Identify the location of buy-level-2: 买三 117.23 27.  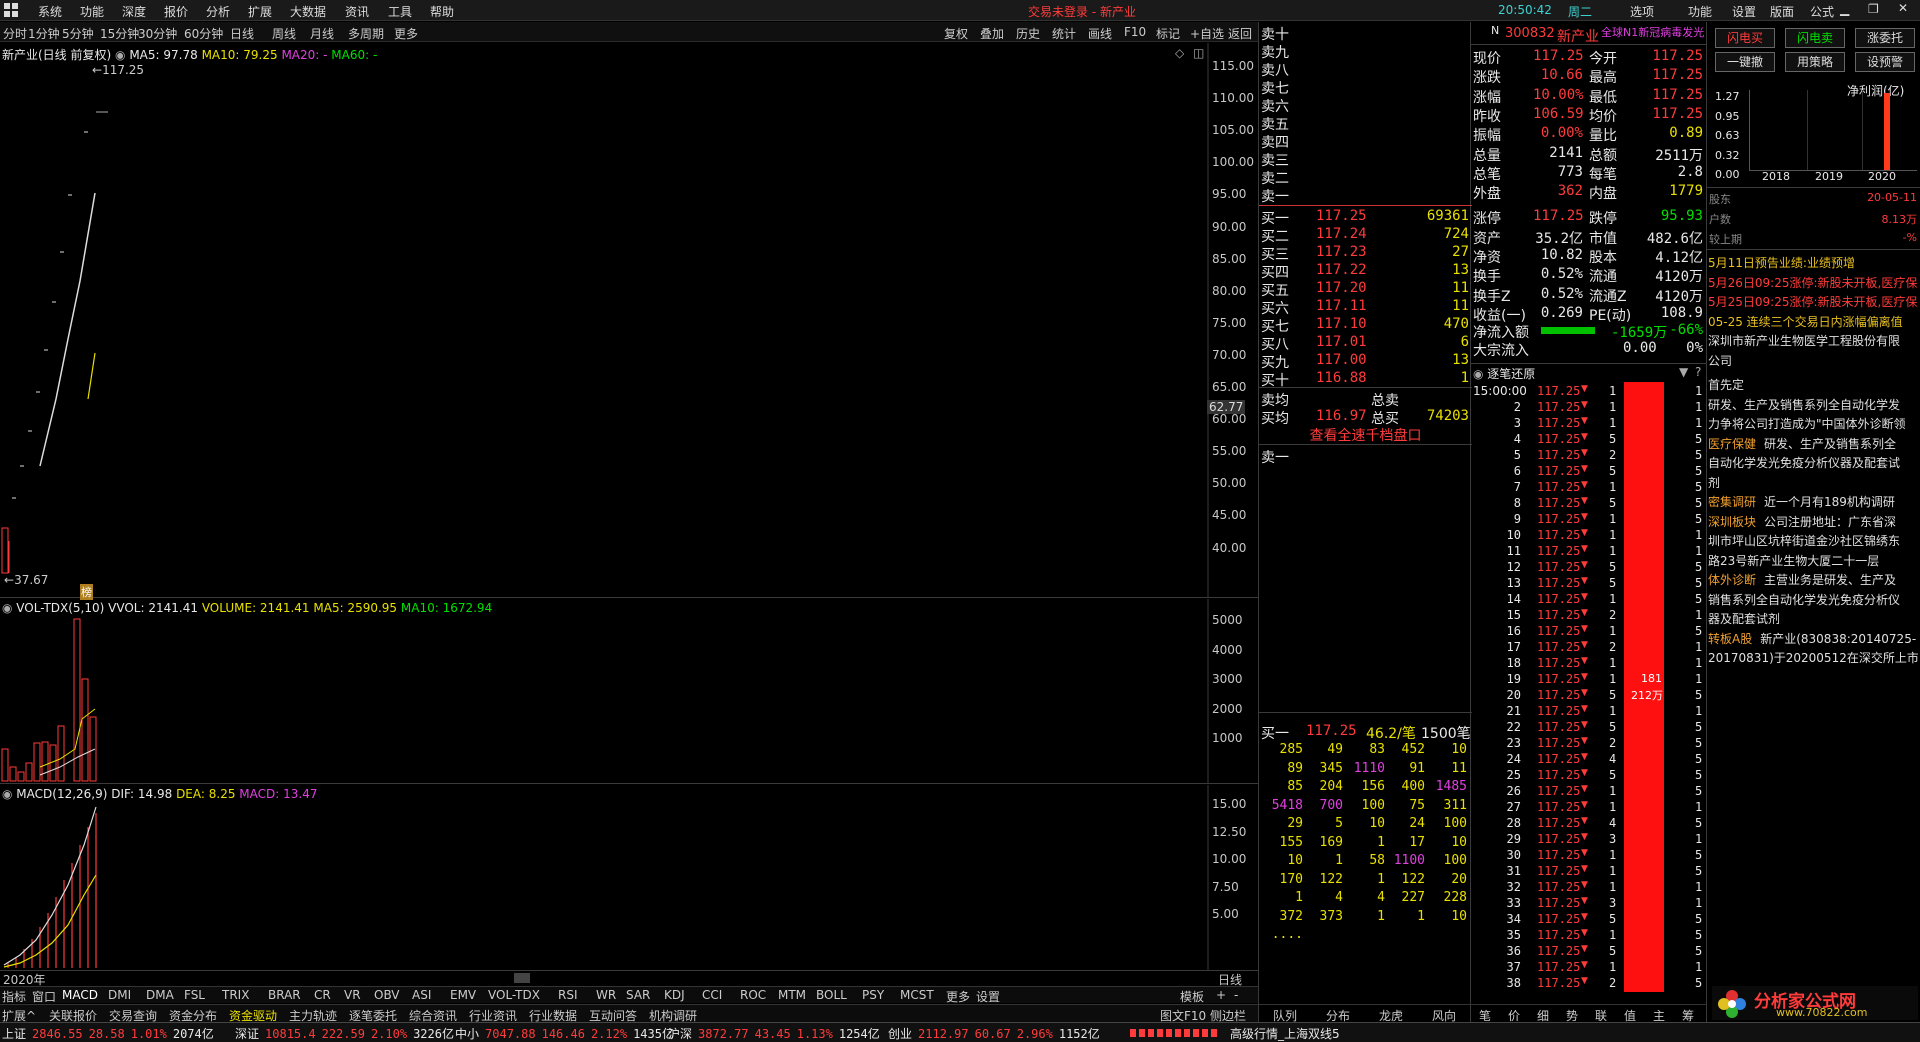
(1366, 253).